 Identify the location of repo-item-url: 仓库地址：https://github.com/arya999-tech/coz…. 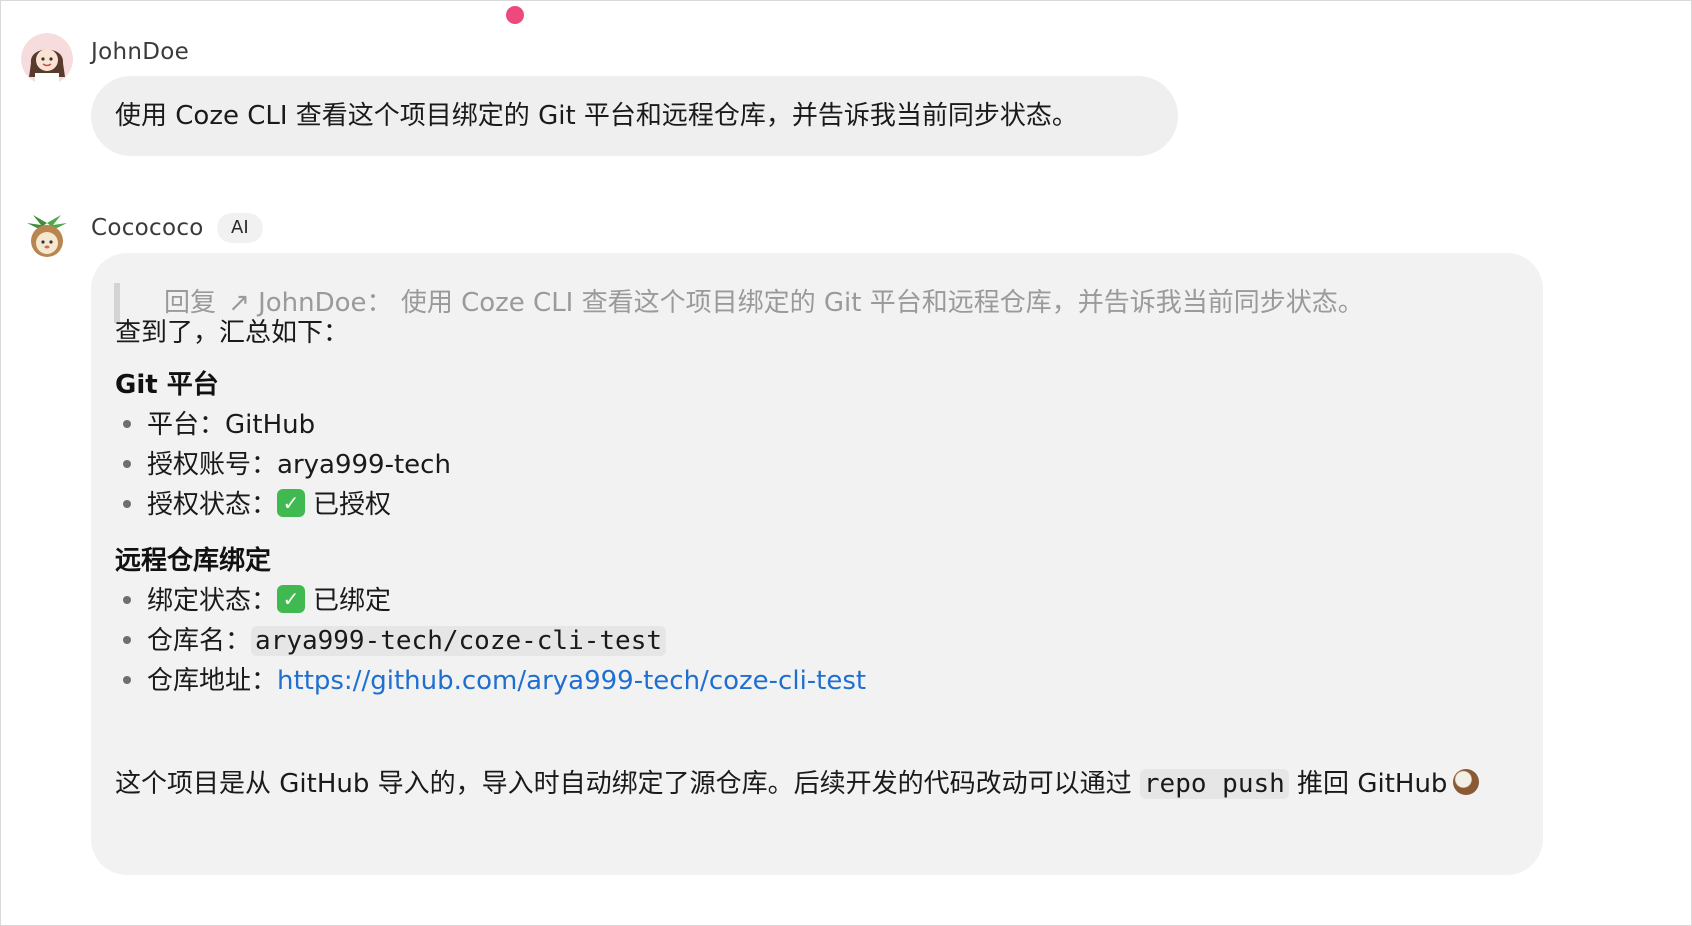
(494, 681).